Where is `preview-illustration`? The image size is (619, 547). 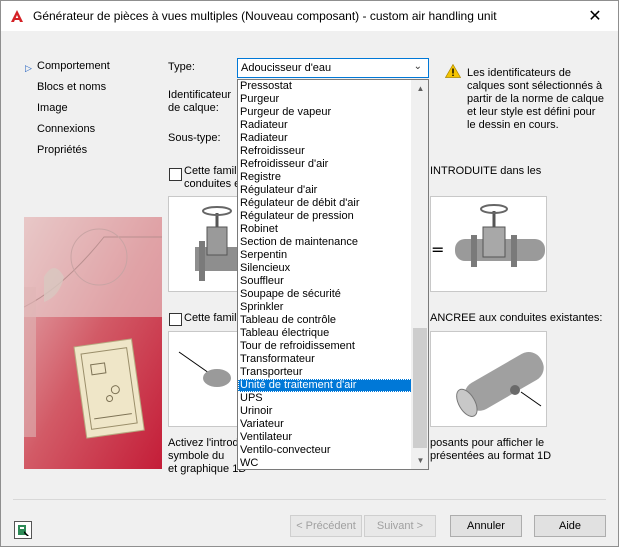 preview-illustration is located at coordinates (93, 343).